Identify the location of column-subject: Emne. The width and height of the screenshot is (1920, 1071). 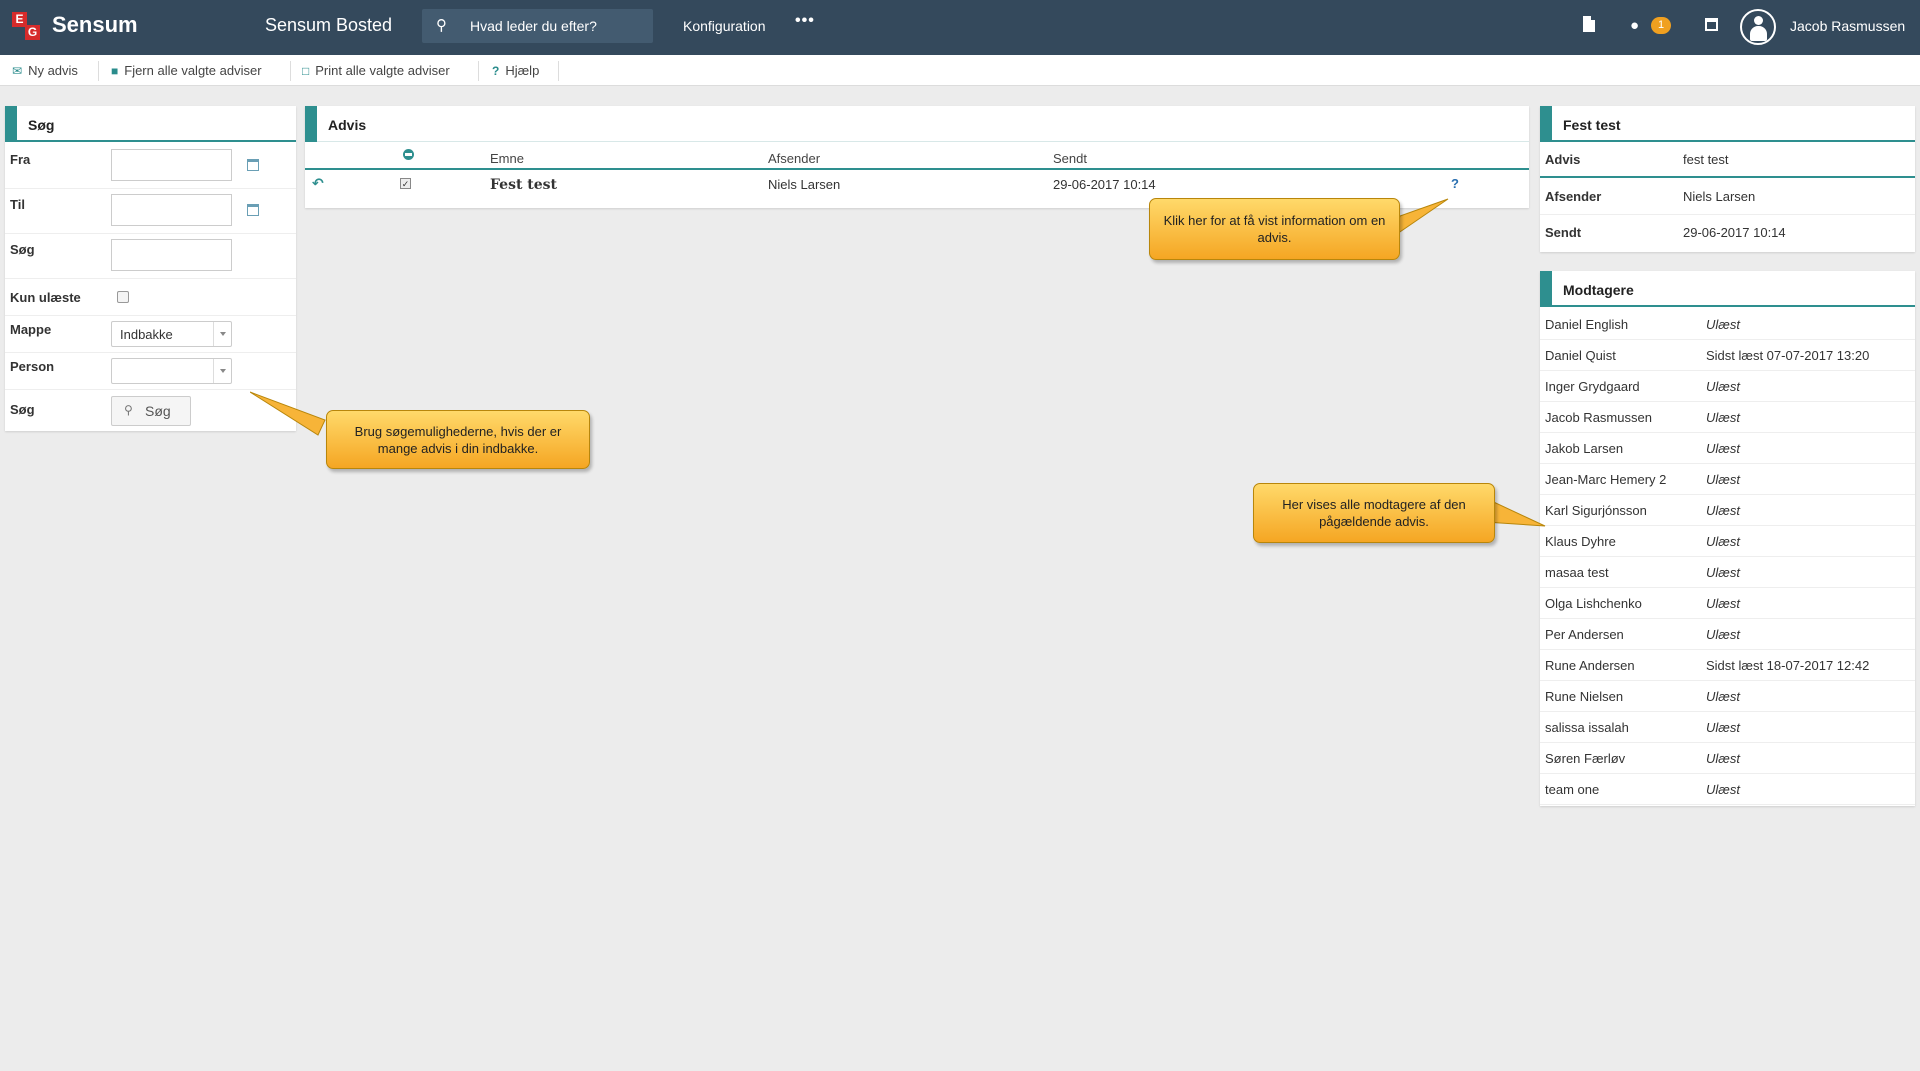
(507, 158).